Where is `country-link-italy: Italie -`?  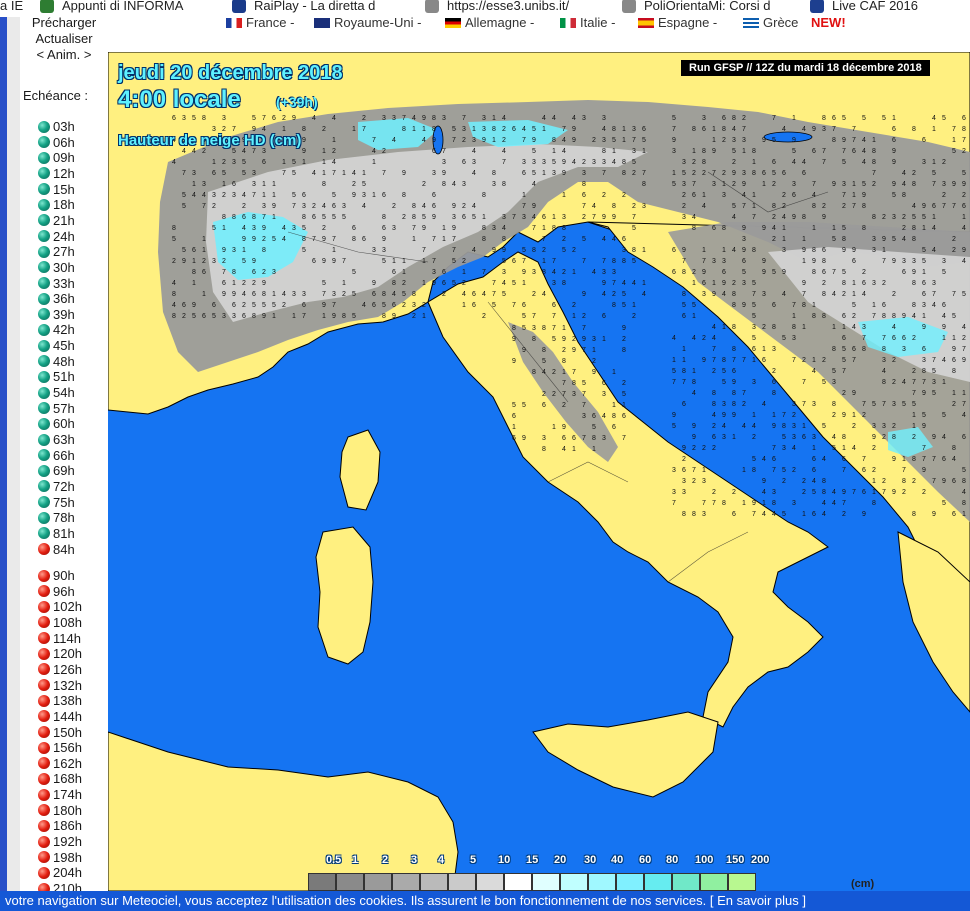 country-link-italy: Italie - is located at coordinates (587, 22).